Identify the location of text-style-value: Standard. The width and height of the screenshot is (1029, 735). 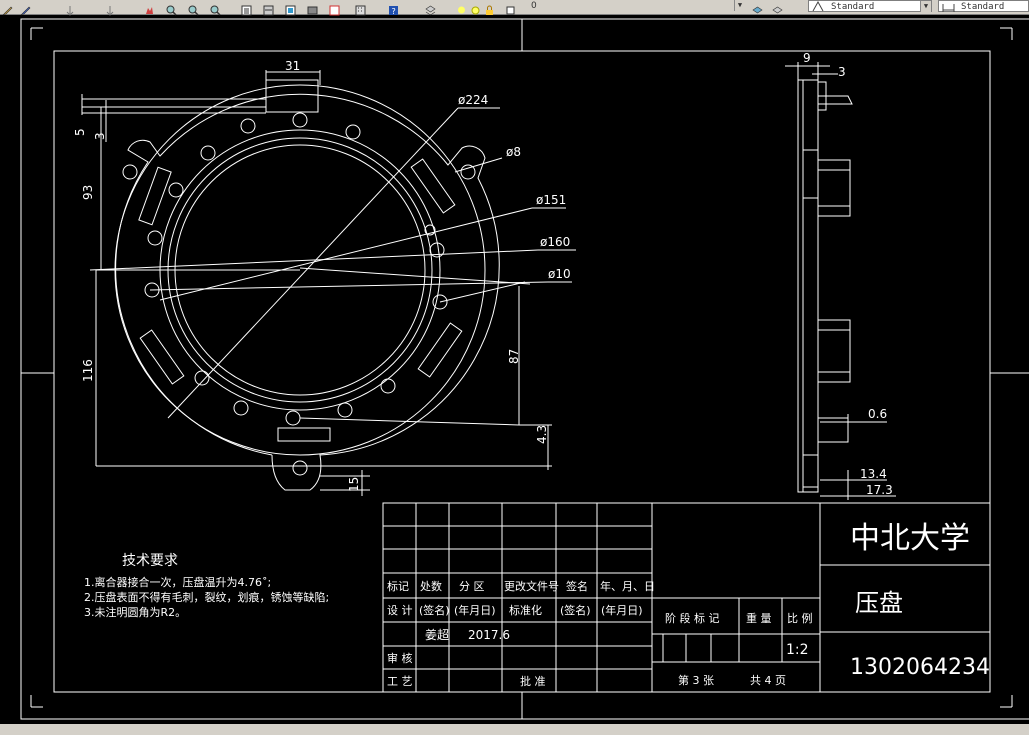
(853, 7).